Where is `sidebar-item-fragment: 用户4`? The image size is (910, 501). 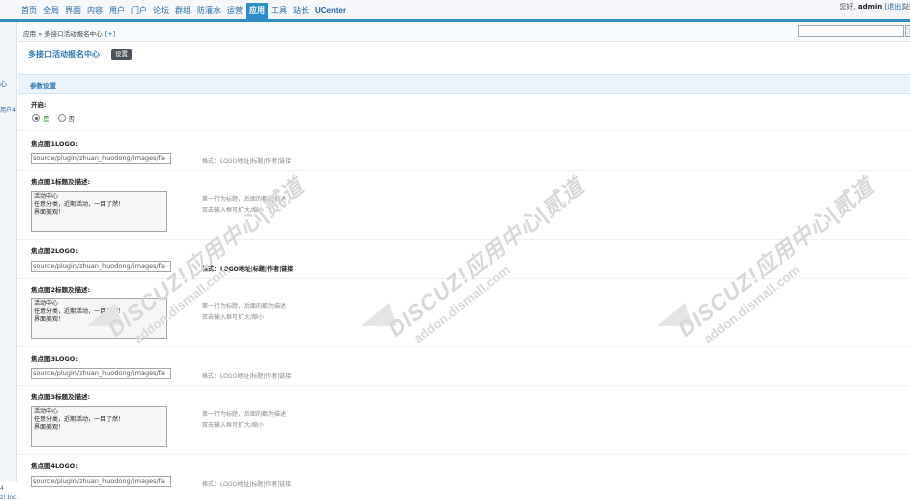 sidebar-item-fragment: 用户4 is located at coordinates (8, 109).